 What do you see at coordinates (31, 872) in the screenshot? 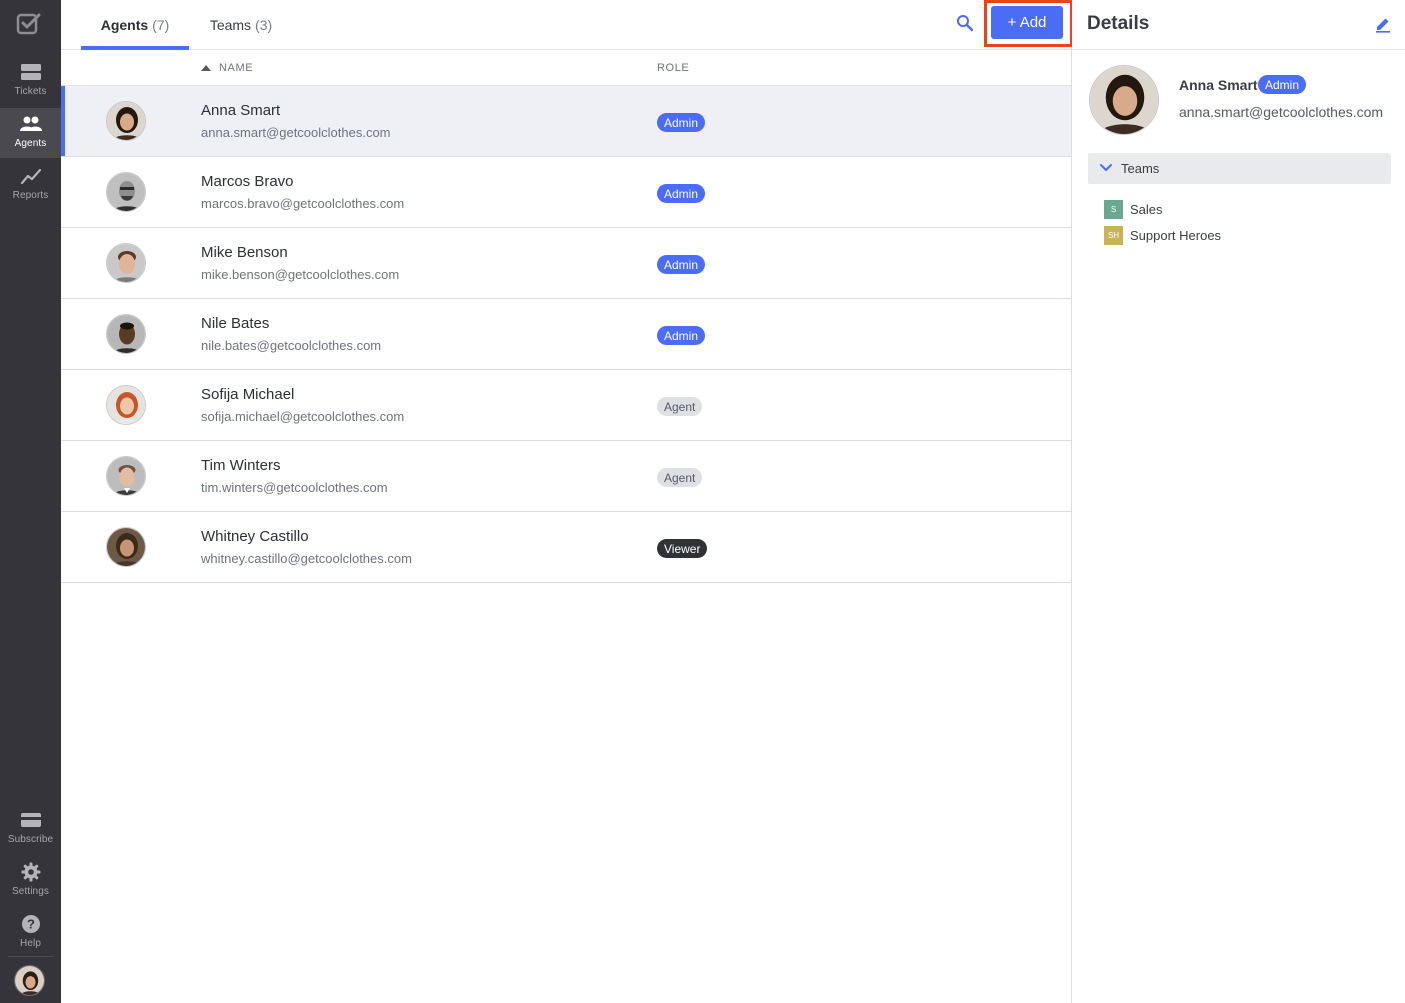
I see `gear-icon` at bounding box center [31, 872].